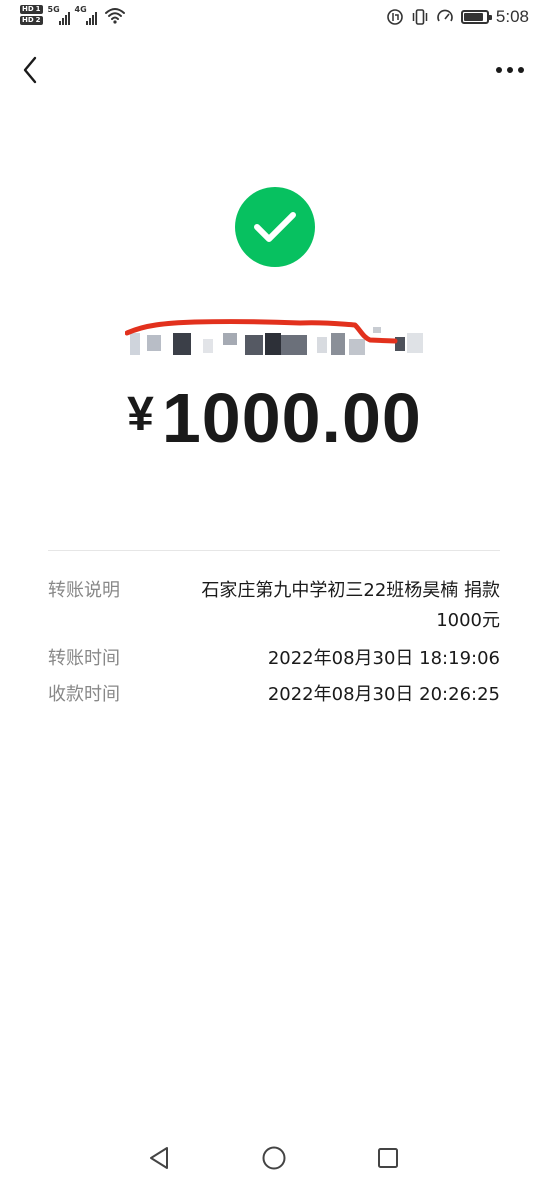 This screenshot has height=1187, width=549. Describe the element at coordinates (275, 227) in the screenshot. I see `check-circle-icon` at that location.